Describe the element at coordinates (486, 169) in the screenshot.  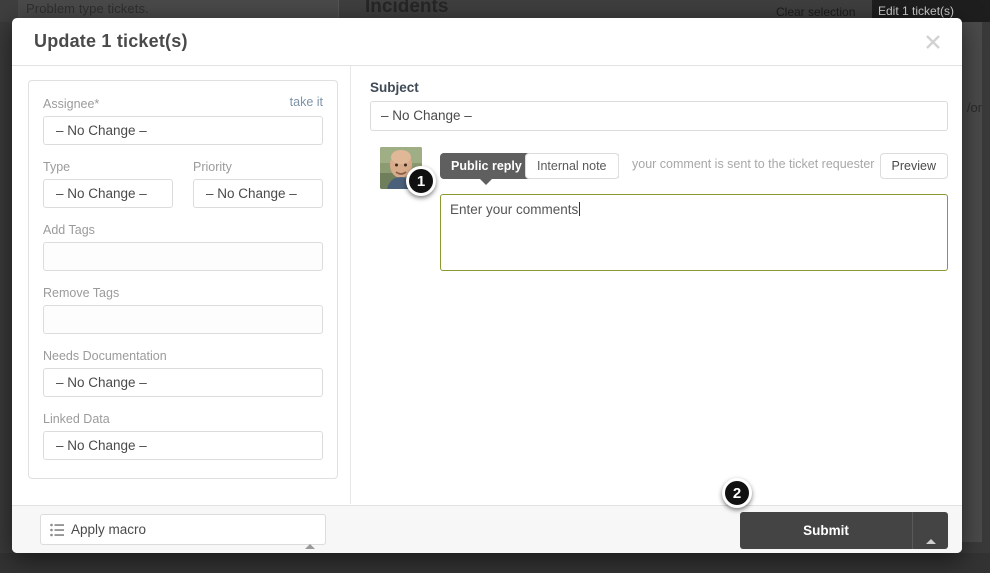
I see `tab-public-reply: Public reply` at that location.